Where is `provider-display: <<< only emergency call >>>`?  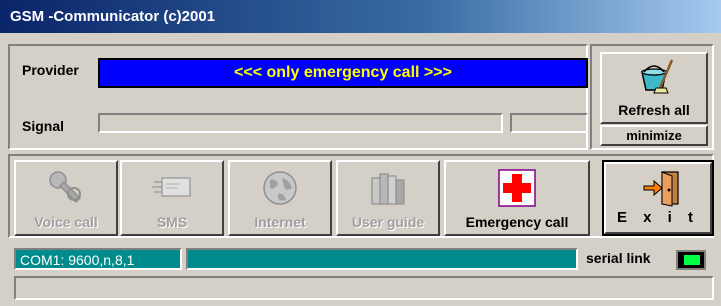
provider-display: <<< only emergency call >>> is located at coordinates (343, 73).